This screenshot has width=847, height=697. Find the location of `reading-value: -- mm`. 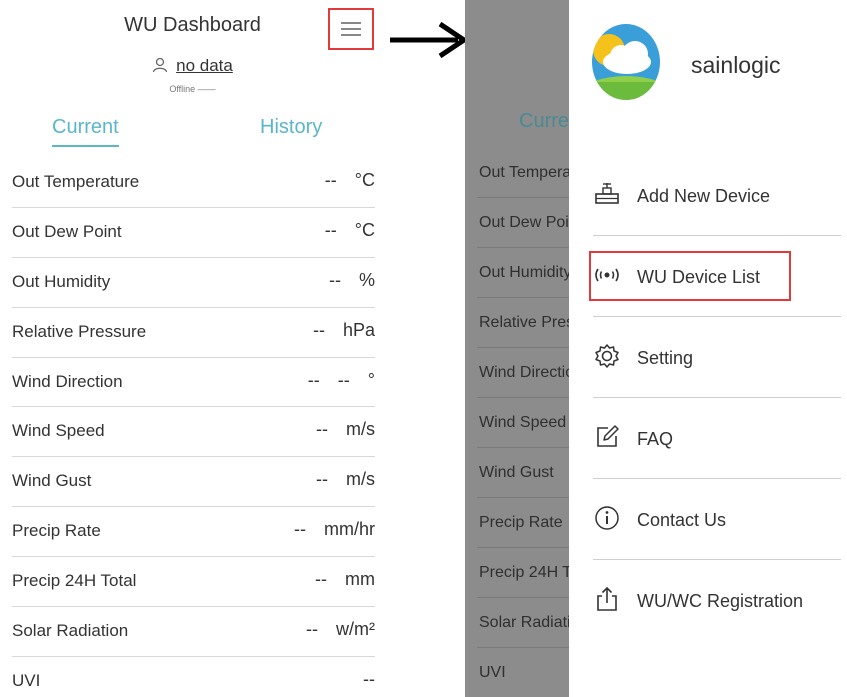

reading-value: -- mm is located at coordinates (336, 579).